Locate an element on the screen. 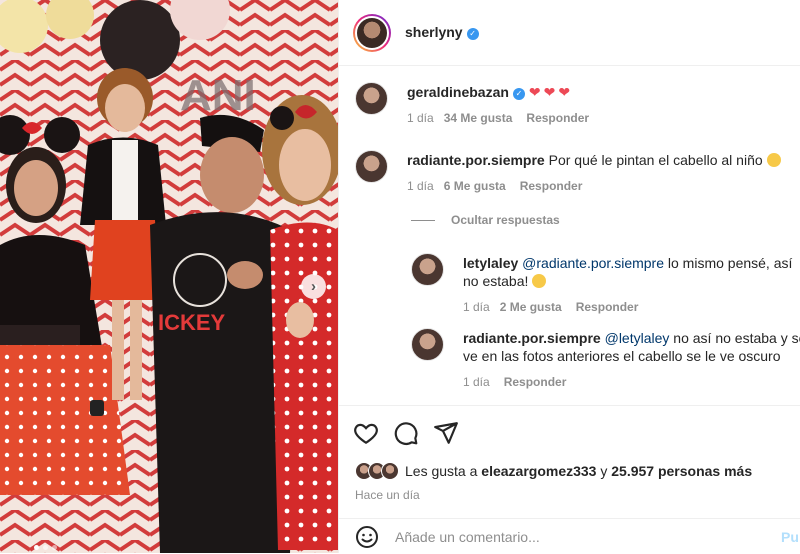  svg-text: ANI is located at coordinates (218, 95).